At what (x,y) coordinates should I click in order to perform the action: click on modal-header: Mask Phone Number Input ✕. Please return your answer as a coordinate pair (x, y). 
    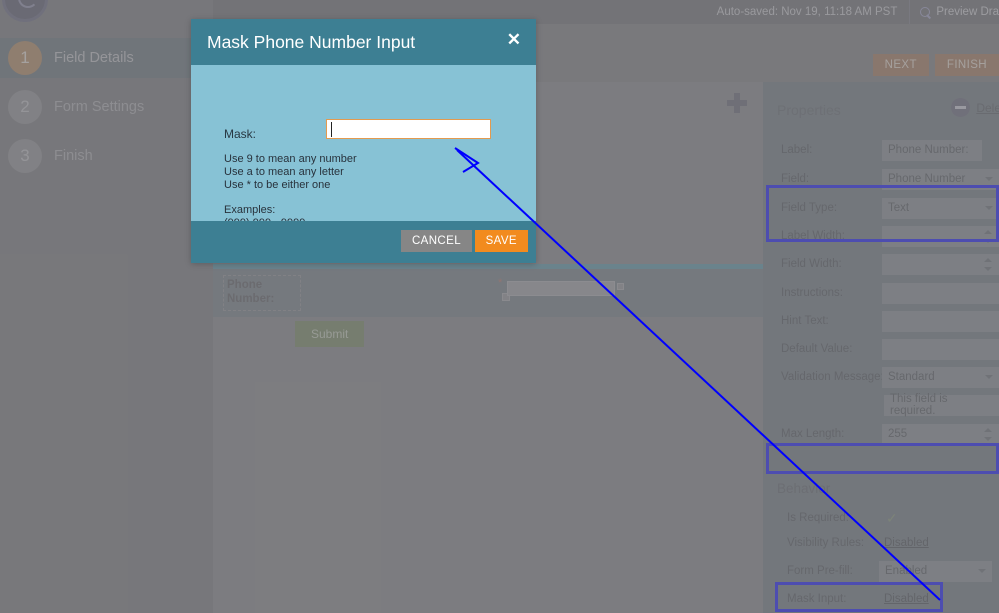
    Looking at the image, I should click on (363, 42).